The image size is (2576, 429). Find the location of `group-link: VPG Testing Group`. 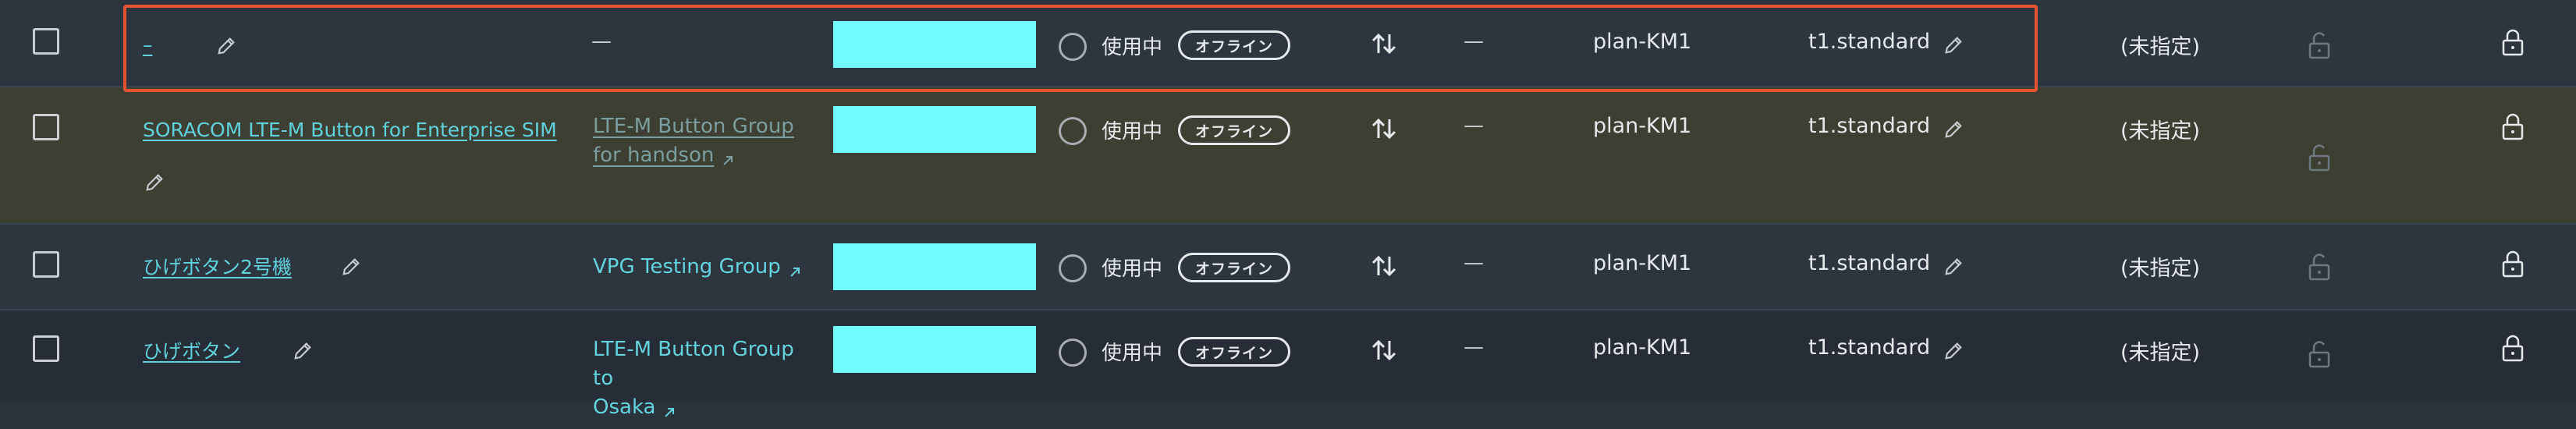

group-link: VPG Testing Group is located at coordinates (706, 267).